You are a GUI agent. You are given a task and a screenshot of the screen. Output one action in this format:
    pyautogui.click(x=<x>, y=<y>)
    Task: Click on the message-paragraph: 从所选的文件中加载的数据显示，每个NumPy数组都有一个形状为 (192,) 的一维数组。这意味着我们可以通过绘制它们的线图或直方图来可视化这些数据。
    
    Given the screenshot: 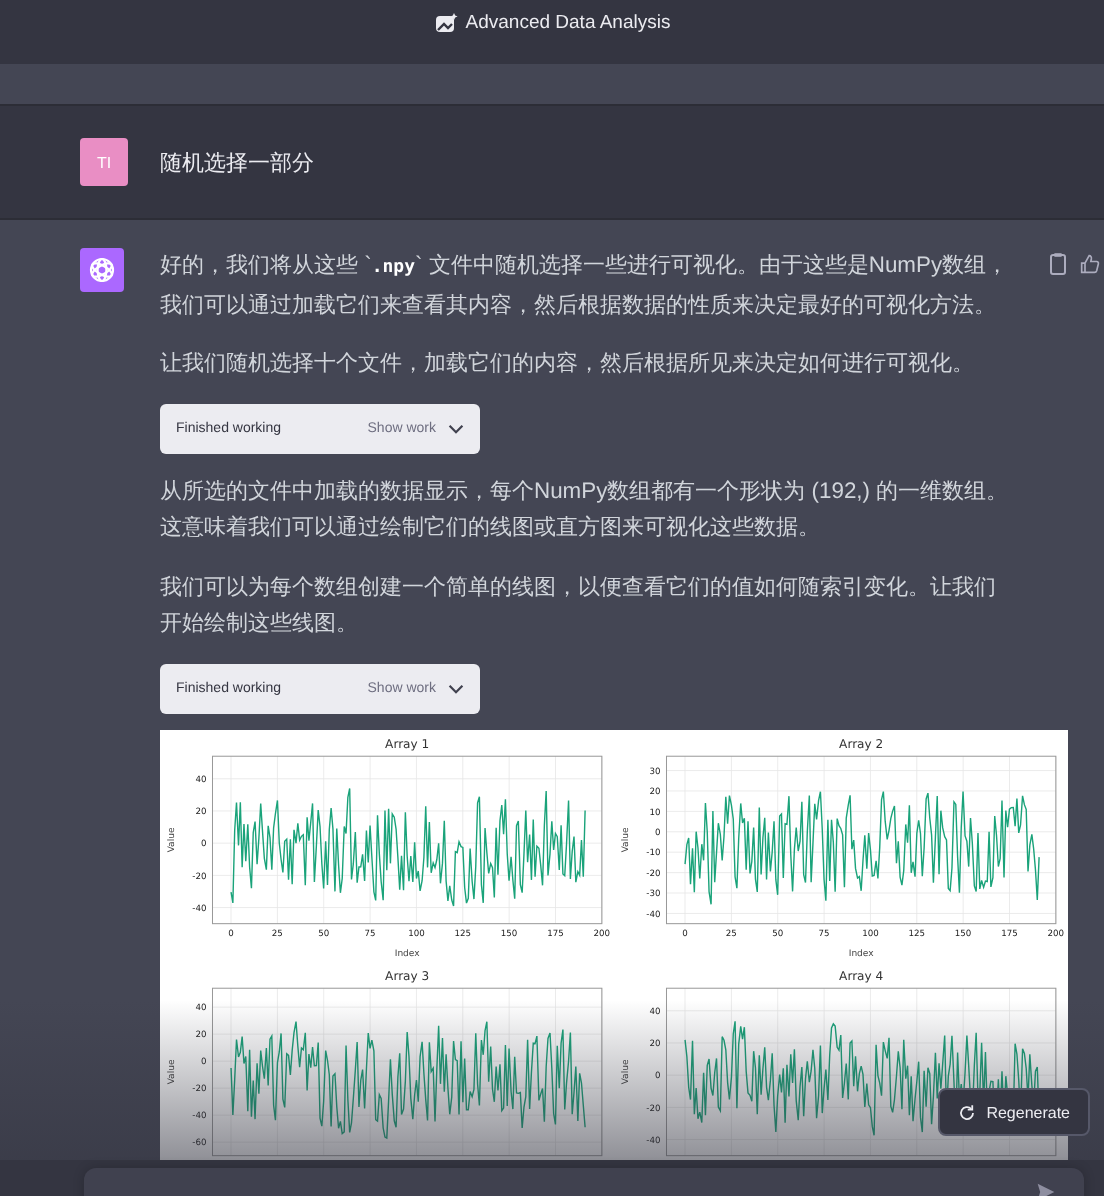 What is the action you would take?
    pyautogui.click(x=585, y=510)
    